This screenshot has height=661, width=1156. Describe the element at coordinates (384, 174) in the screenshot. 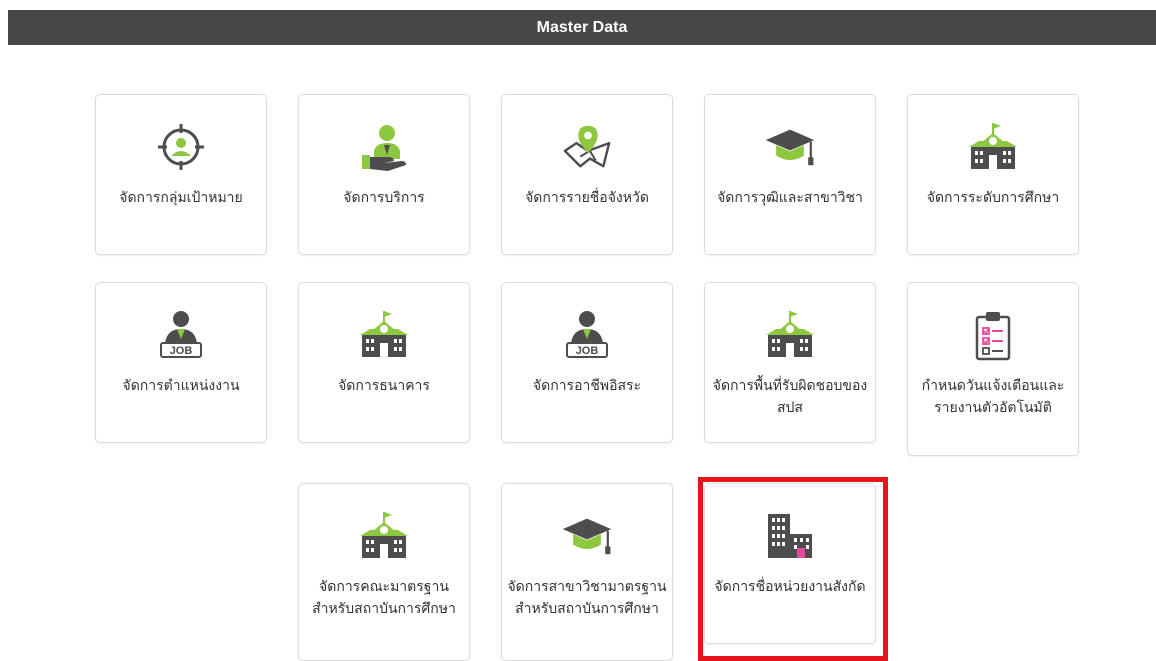

I see `card-service: จัดการบริการ` at that location.